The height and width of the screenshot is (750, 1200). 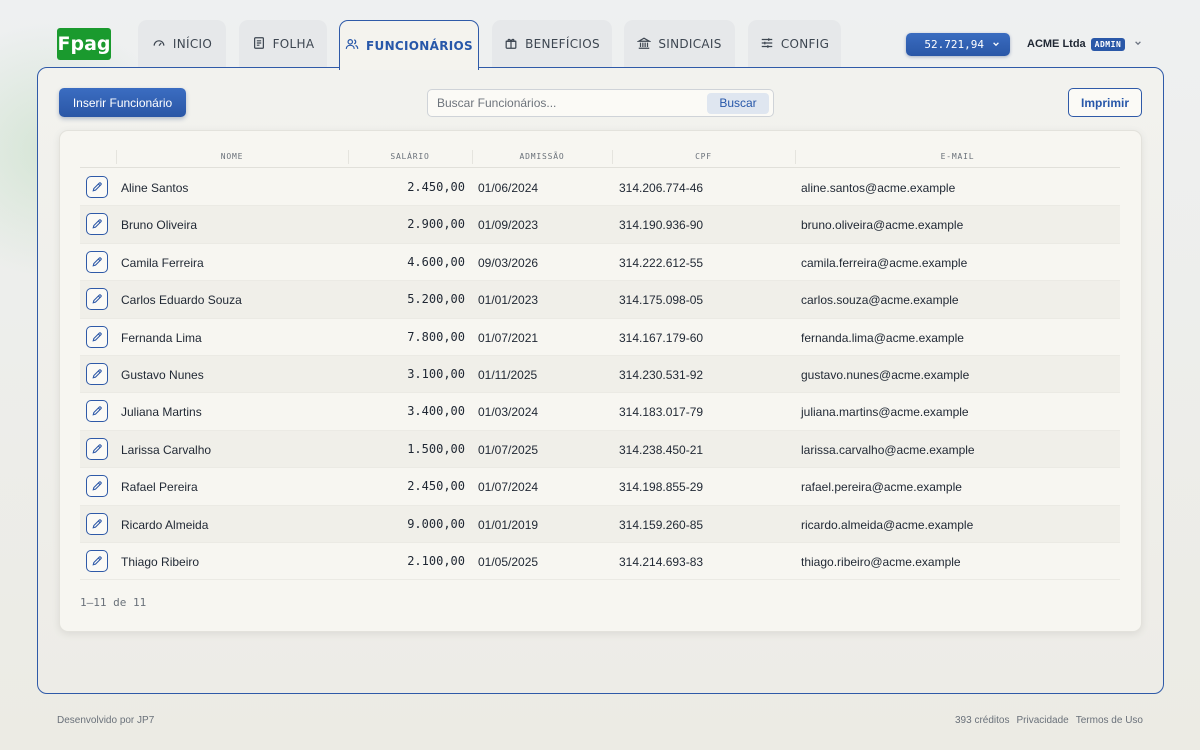 What do you see at coordinates (1056, 44) in the screenshot?
I see `company-name: ACME Ltda` at bounding box center [1056, 44].